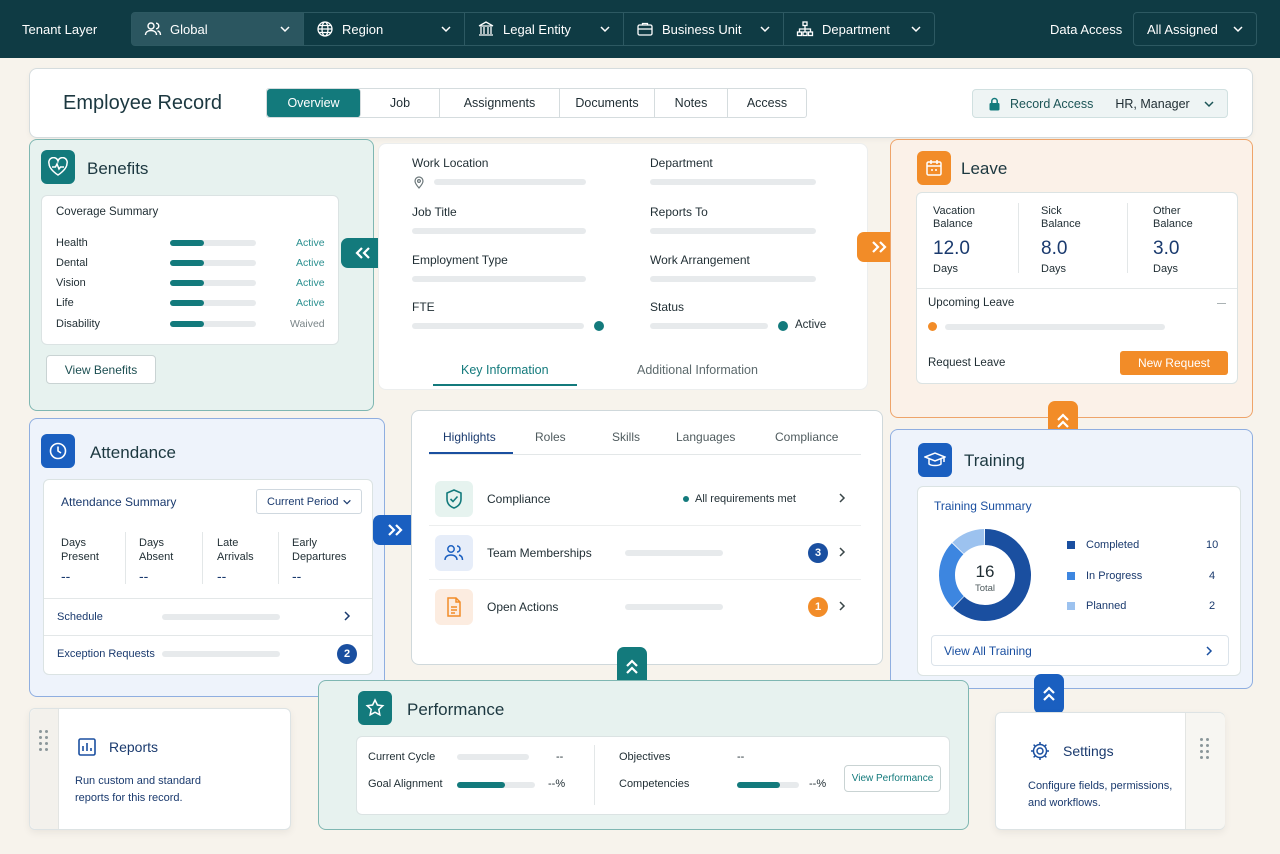  What do you see at coordinates (303, 501) in the screenshot?
I see `period-value: Current Period` at bounding box center [303, 501].